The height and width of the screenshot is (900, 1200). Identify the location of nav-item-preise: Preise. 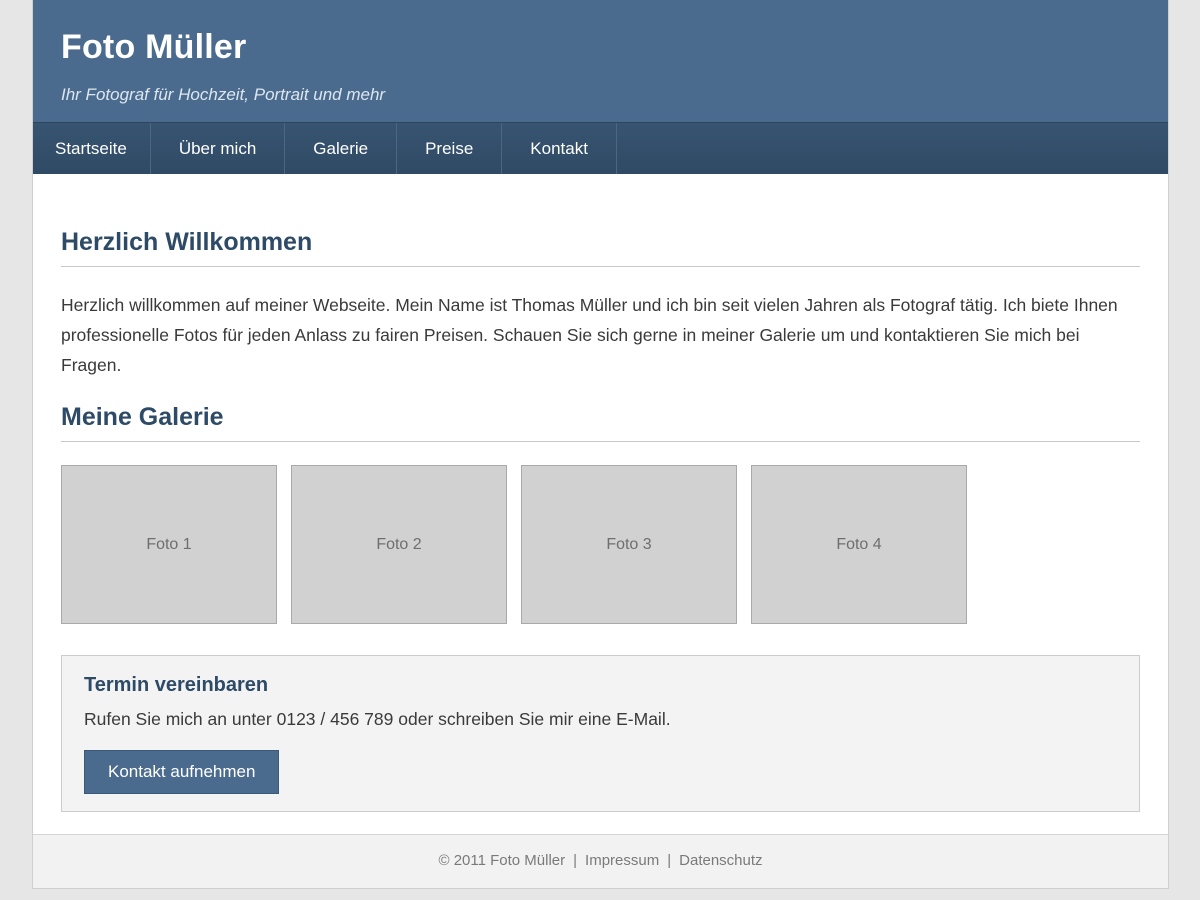
(450, 148).